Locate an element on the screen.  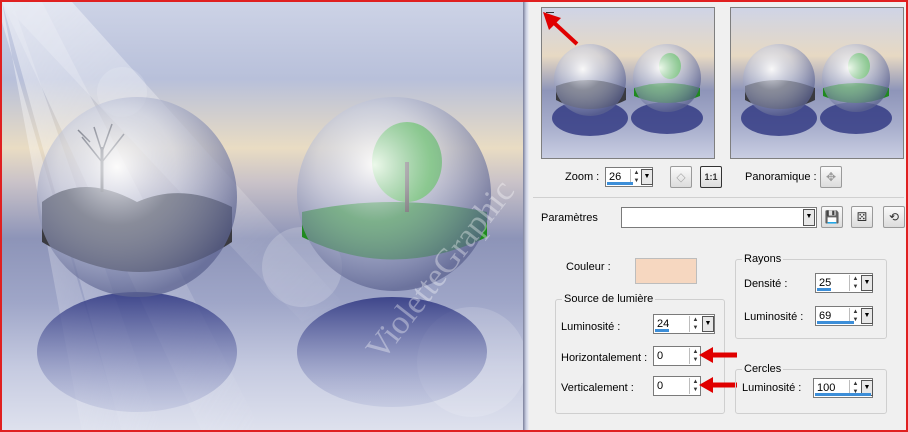
zoom-spinbox: 26 ▲ ▼ ▼ is located at coordinates (629, 177).